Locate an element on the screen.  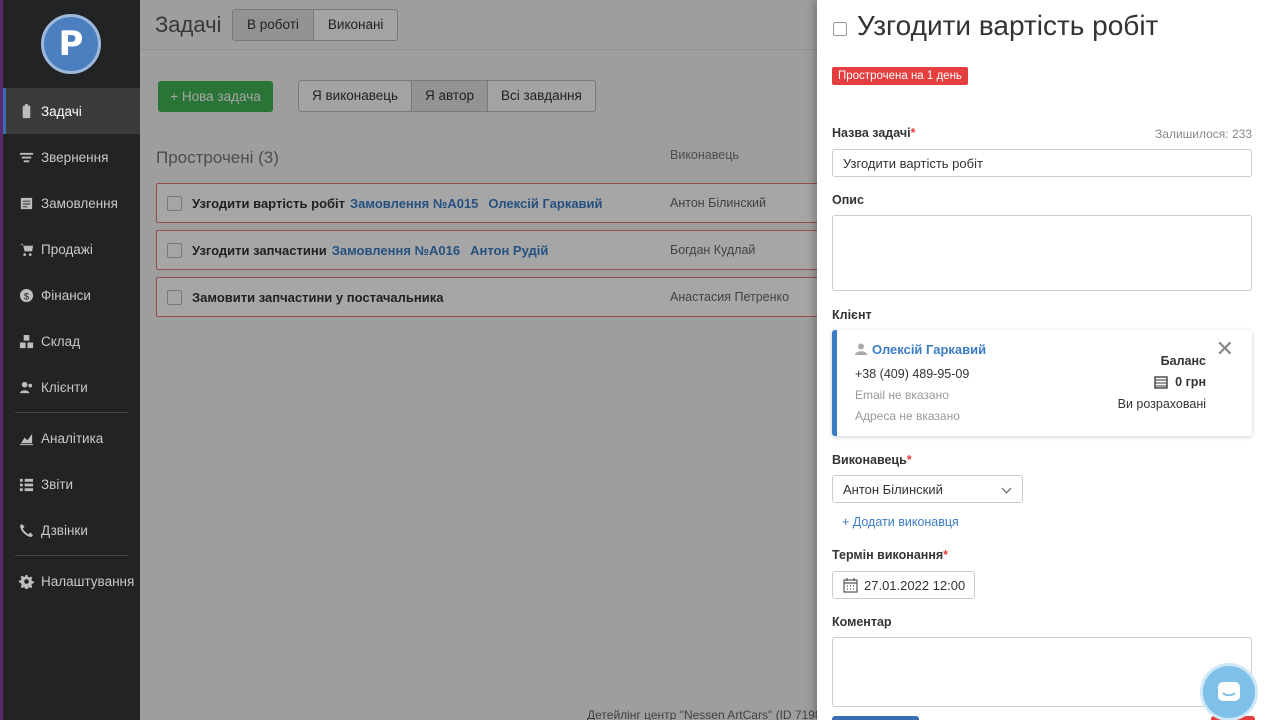
close-icon: ✕ is located at coordinates (1225, 350).